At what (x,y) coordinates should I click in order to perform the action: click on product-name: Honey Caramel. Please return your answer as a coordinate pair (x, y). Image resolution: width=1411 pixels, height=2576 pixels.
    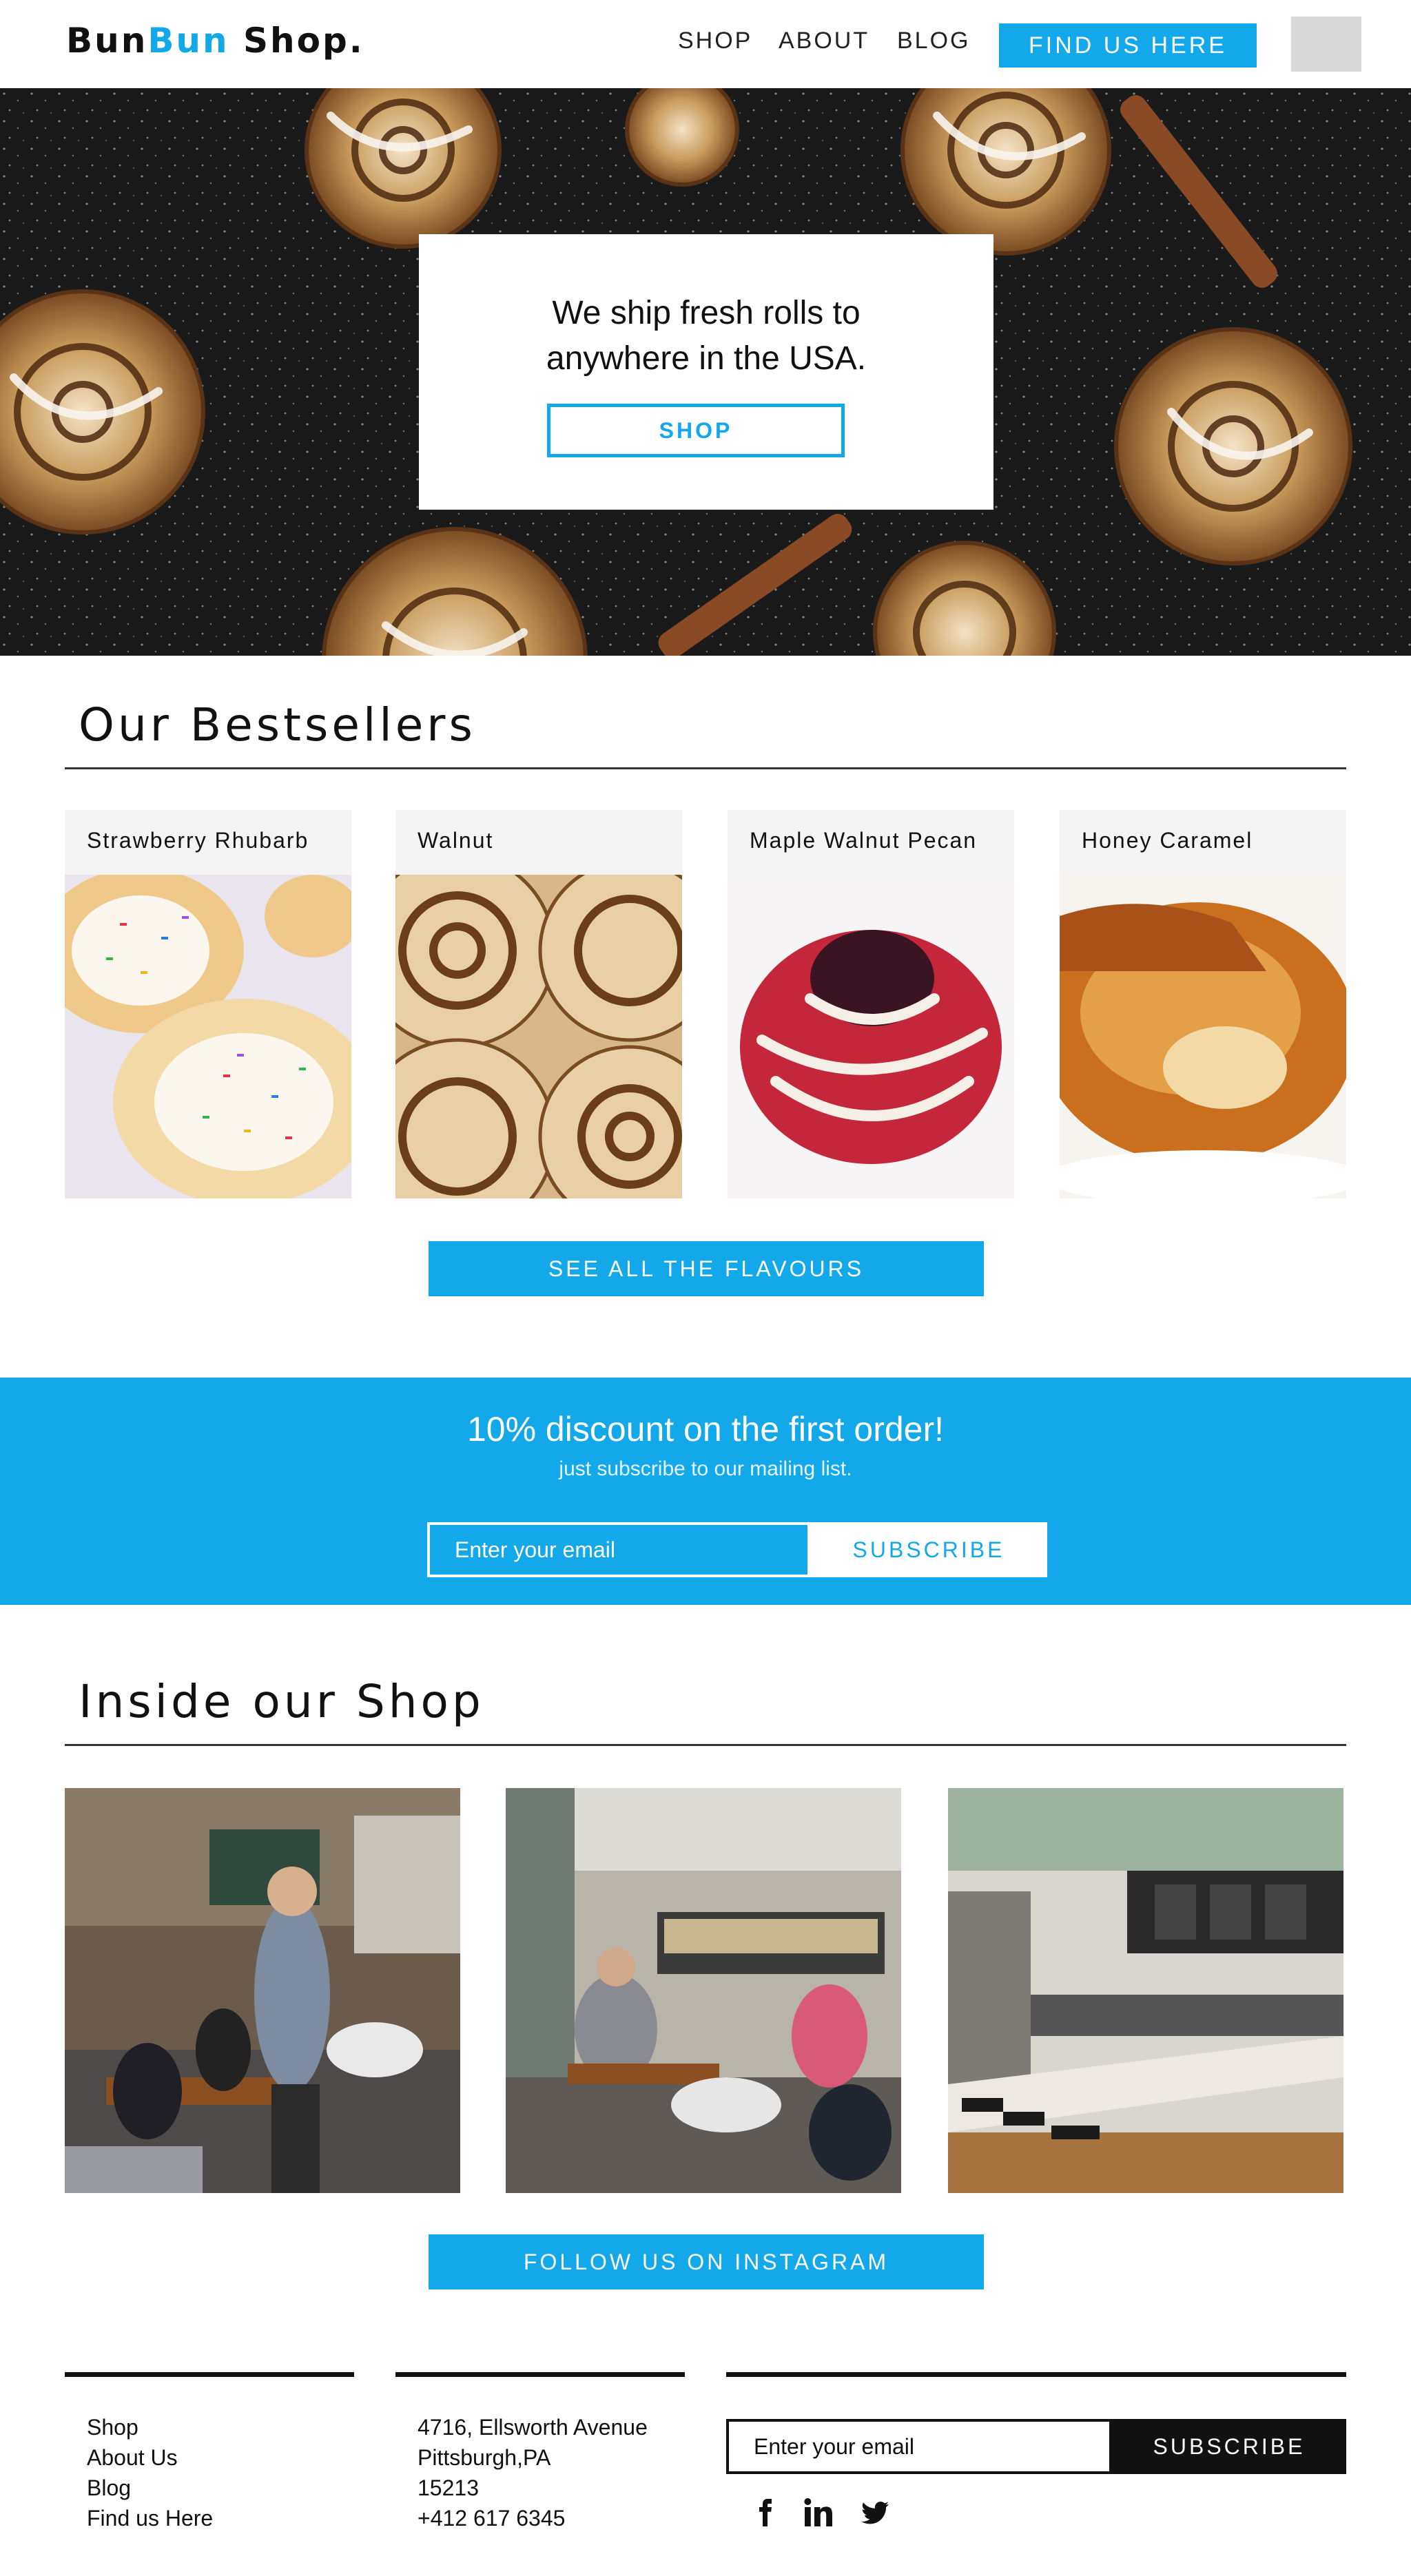
    Looking at the image, I should click on (1167, 840).